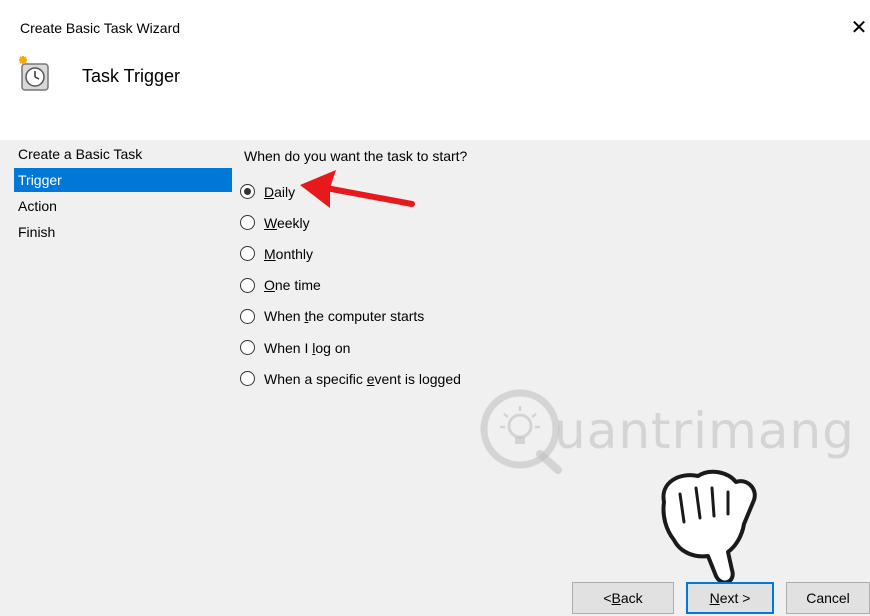  Describe the element at coordinates (292, 285) in the screenshot. I see `option-label: One time` at that location.